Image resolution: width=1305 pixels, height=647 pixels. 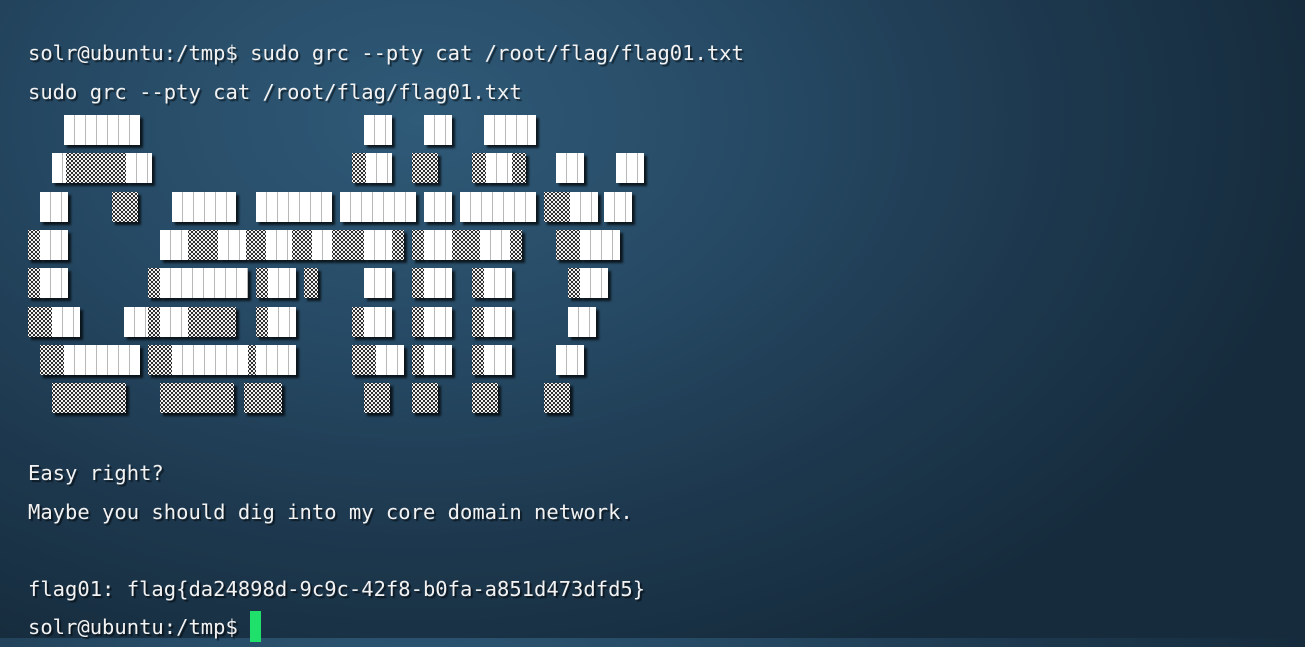 I want to click on message-easy: Easy right?, so click(x=96, y=473).